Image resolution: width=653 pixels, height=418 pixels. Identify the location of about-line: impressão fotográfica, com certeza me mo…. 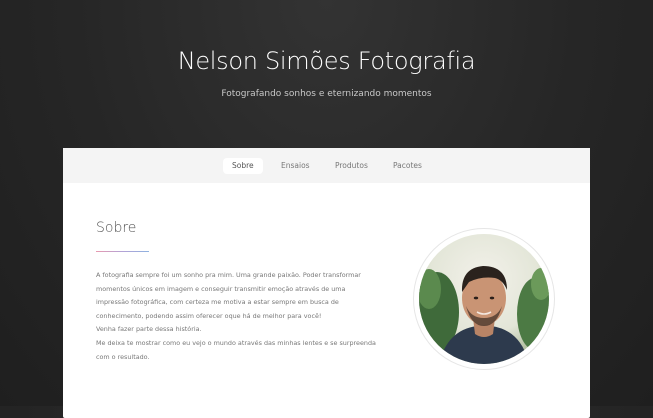
(217, 302).